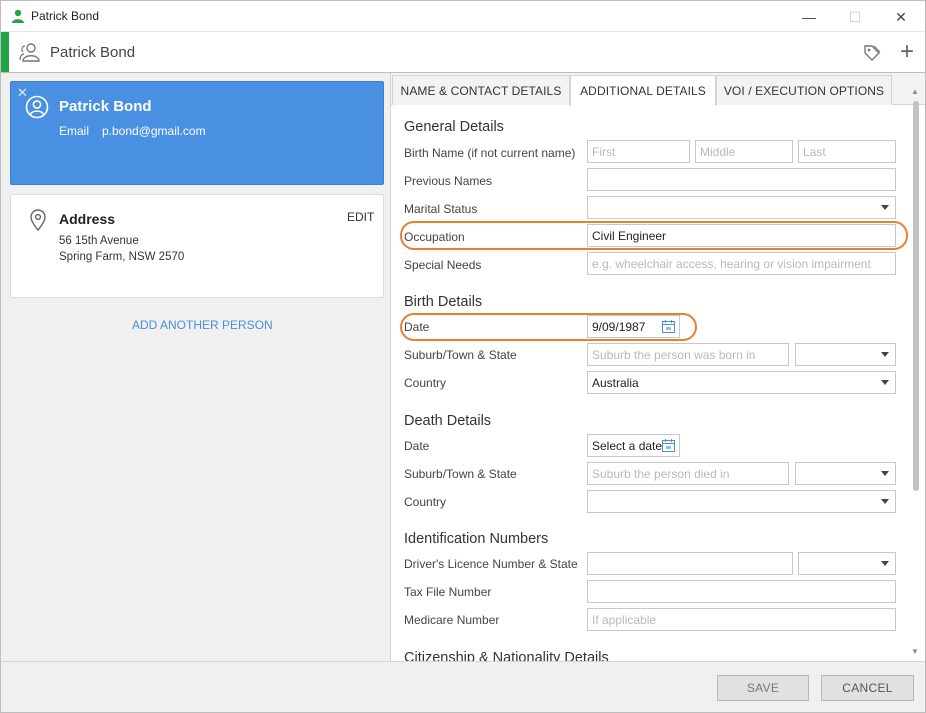  Describe the element at coordinates (18, 16) in the screenshot. I see `person-icon` at that location.